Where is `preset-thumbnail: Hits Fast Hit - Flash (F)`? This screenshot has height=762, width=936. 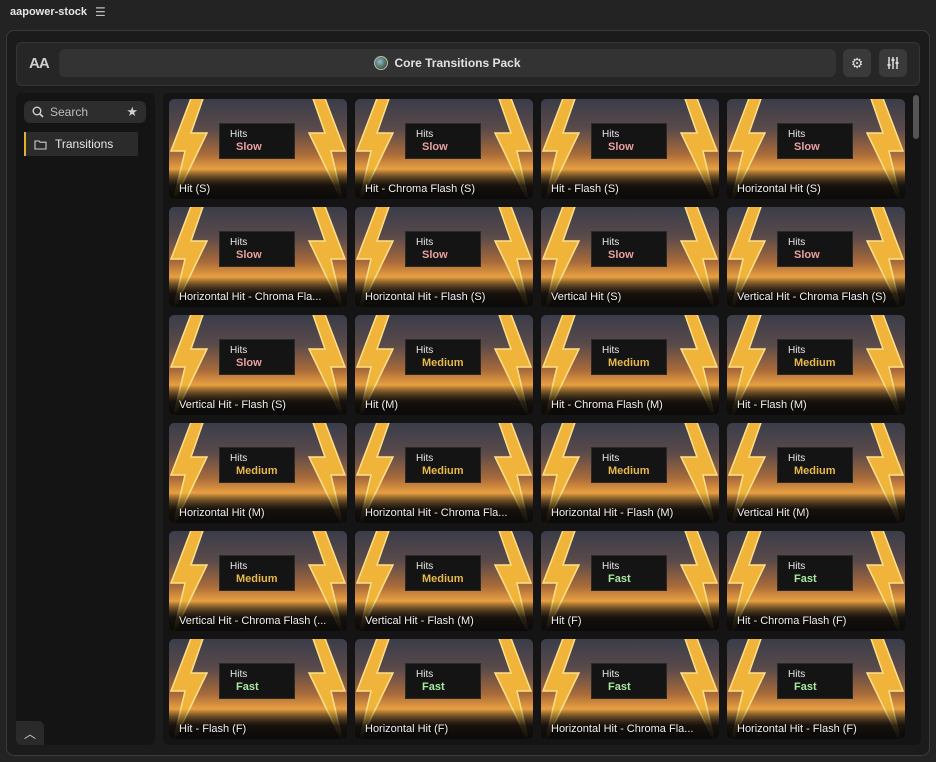
preset-thumbnail: Hits Fast Hit - Flash (F) is located at coordinates (258, 689).